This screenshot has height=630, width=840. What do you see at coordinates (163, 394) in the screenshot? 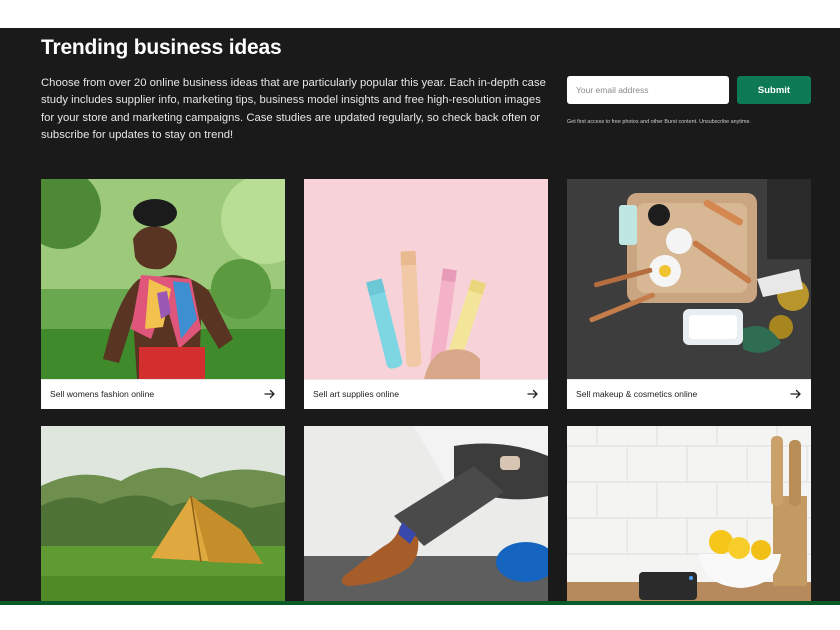
I see `card-caption: Sell womens fashion online` at bounding box center [163, 394].